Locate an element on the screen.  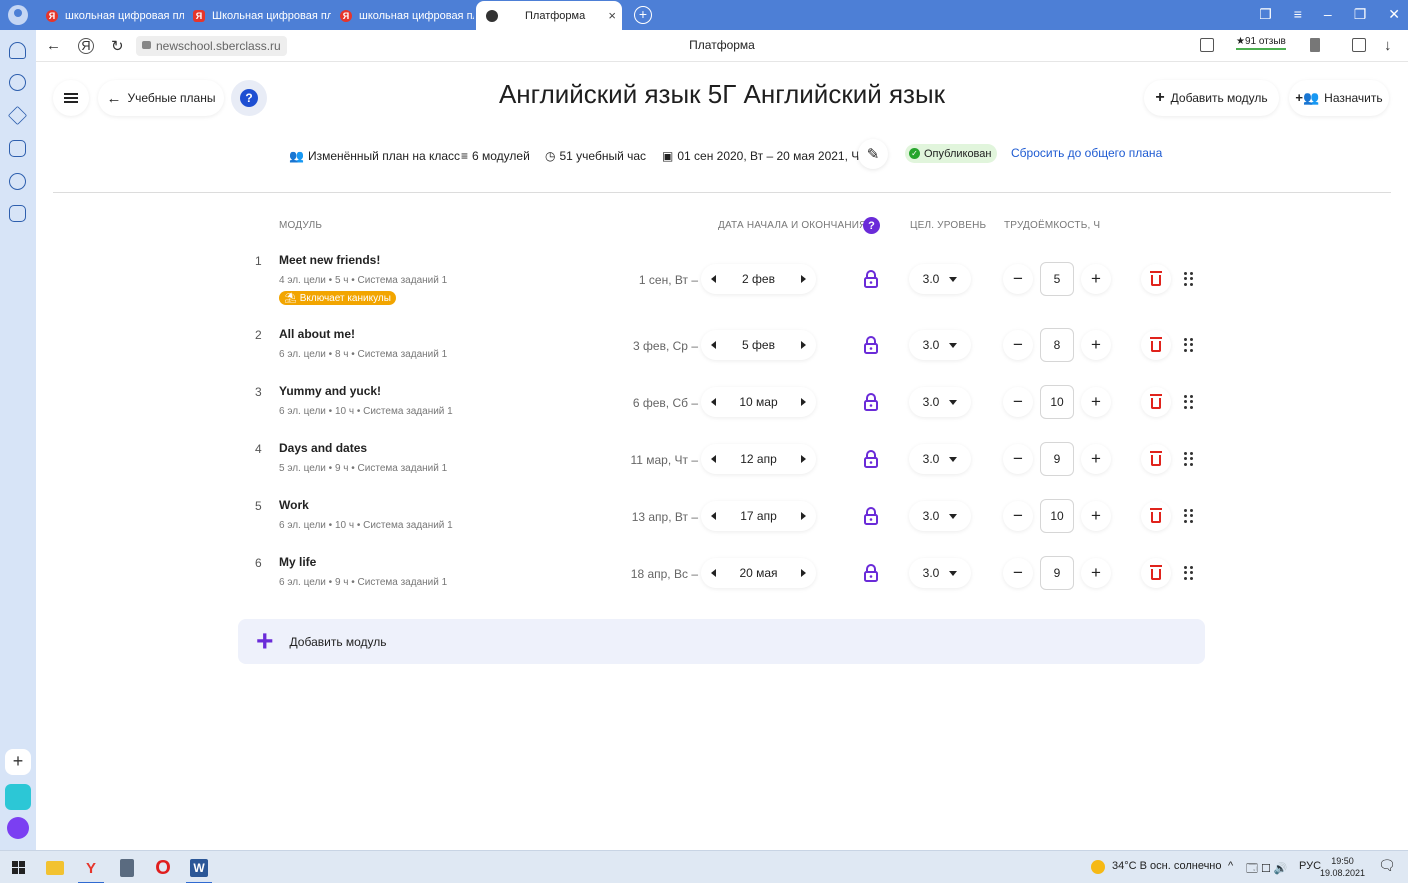
dates-help-icon: ? is located at coordinates (871, 225).